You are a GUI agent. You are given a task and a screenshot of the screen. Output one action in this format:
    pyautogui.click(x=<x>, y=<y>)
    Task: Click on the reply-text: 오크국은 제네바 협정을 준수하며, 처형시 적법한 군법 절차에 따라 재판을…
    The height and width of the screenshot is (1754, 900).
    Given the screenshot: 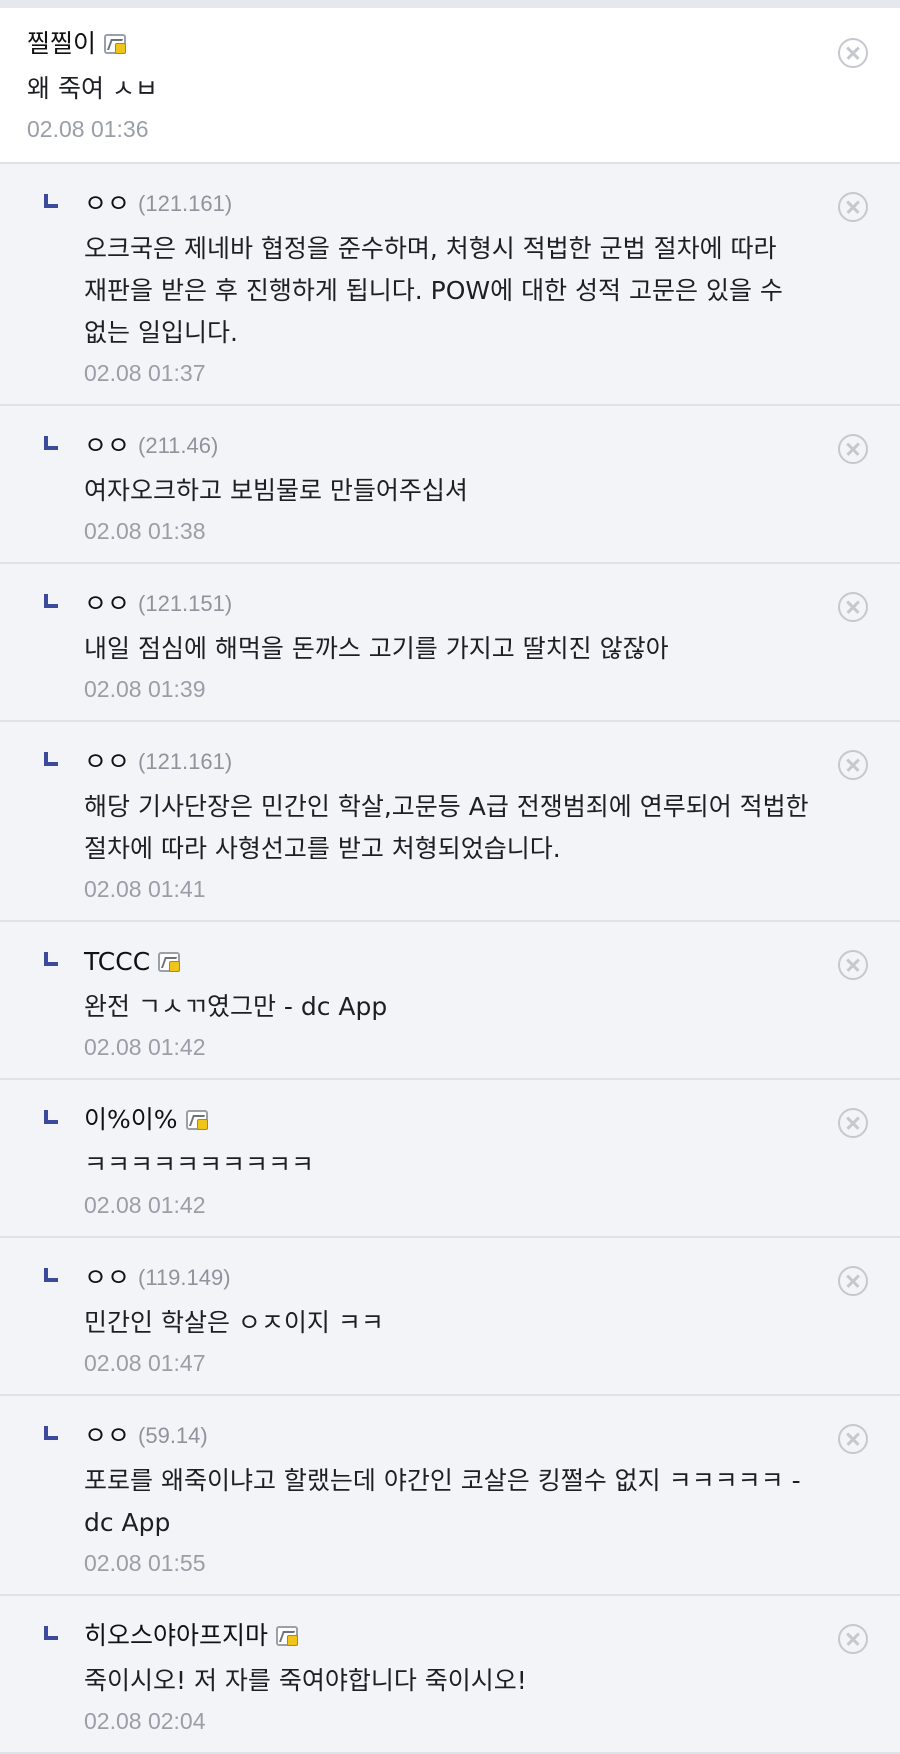 What is the action you would take?
    pyautogui.click(x=433, y=290)
    